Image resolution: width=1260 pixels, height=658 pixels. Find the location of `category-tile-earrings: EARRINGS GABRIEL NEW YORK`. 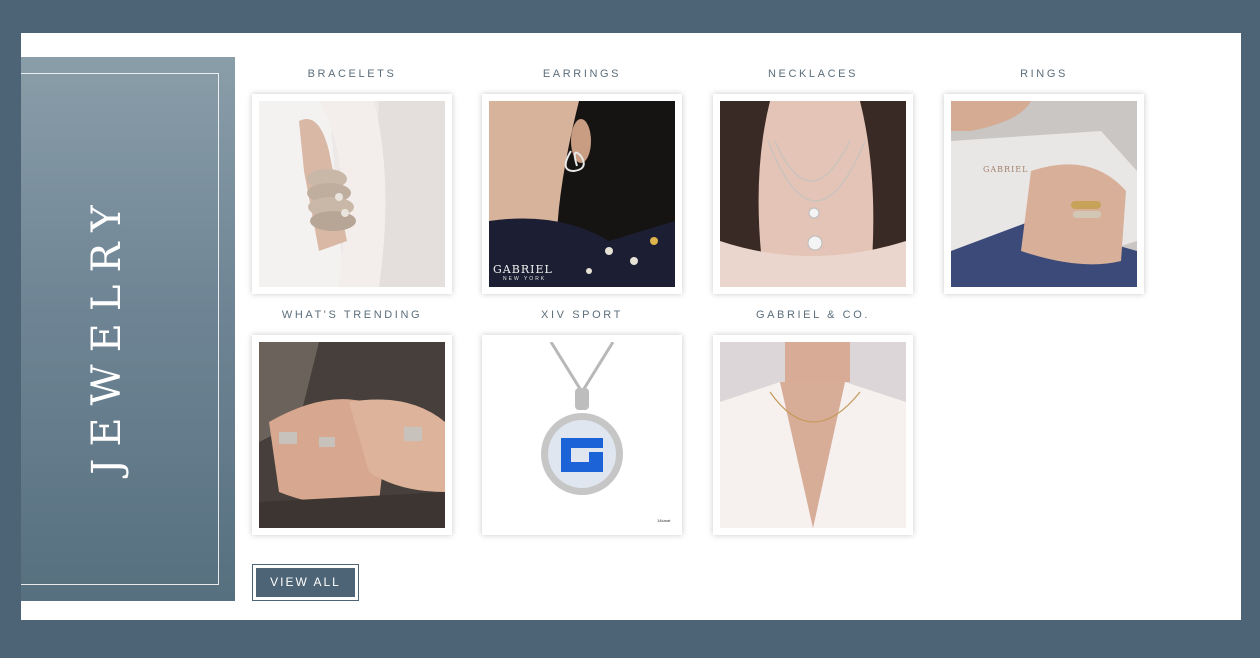

category-tile-earrings: EARRINGS GABRIEL NEW YORK is located at coordinates (582, 180).